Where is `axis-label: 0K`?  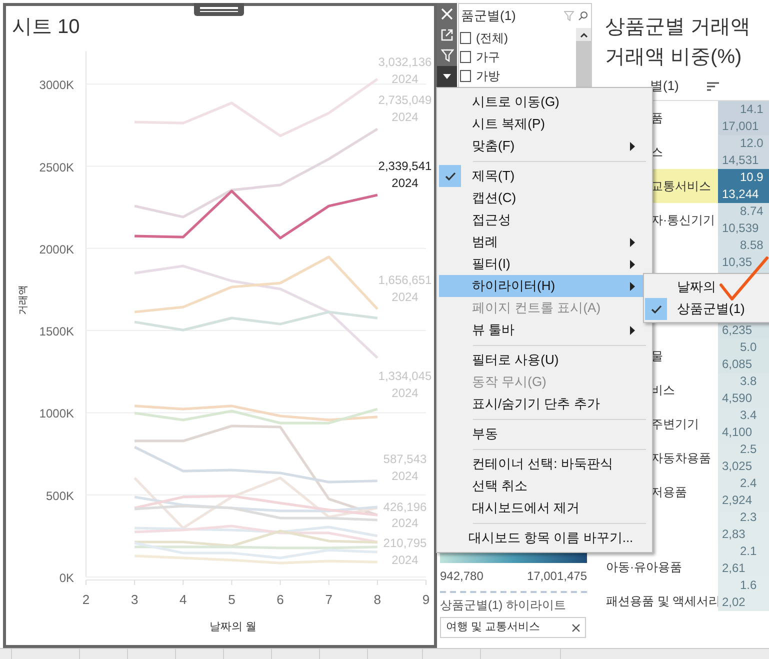 axis-label: 0K is located at coordinates (66, 578).